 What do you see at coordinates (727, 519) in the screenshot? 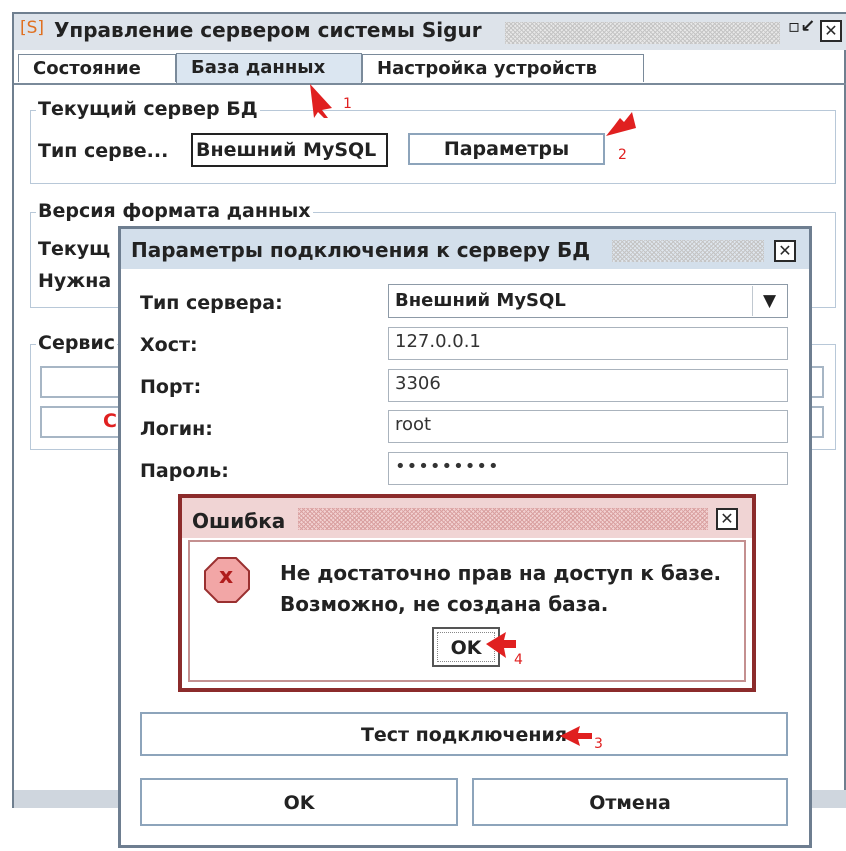
I see `error-dialog-close-icon: ✕` at bounding box center [727, 519].